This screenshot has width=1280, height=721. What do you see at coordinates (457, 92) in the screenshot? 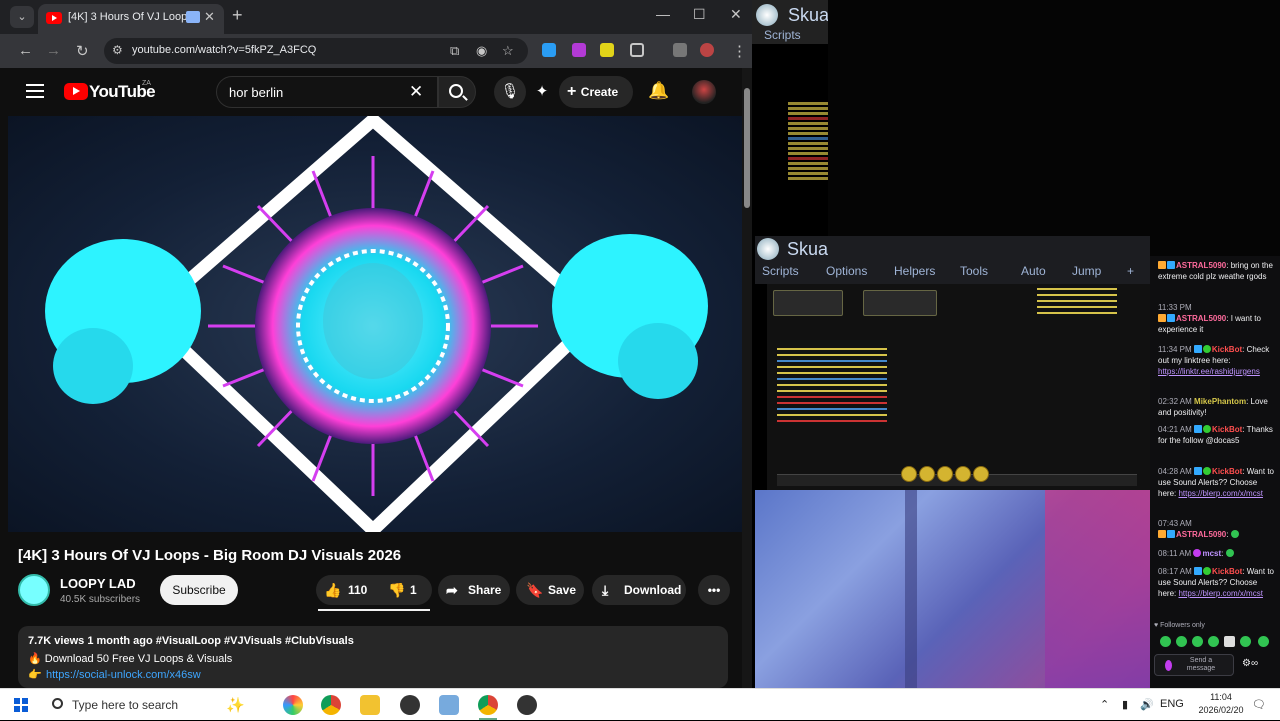
I see `search-button` at bounding box center [457, 92].